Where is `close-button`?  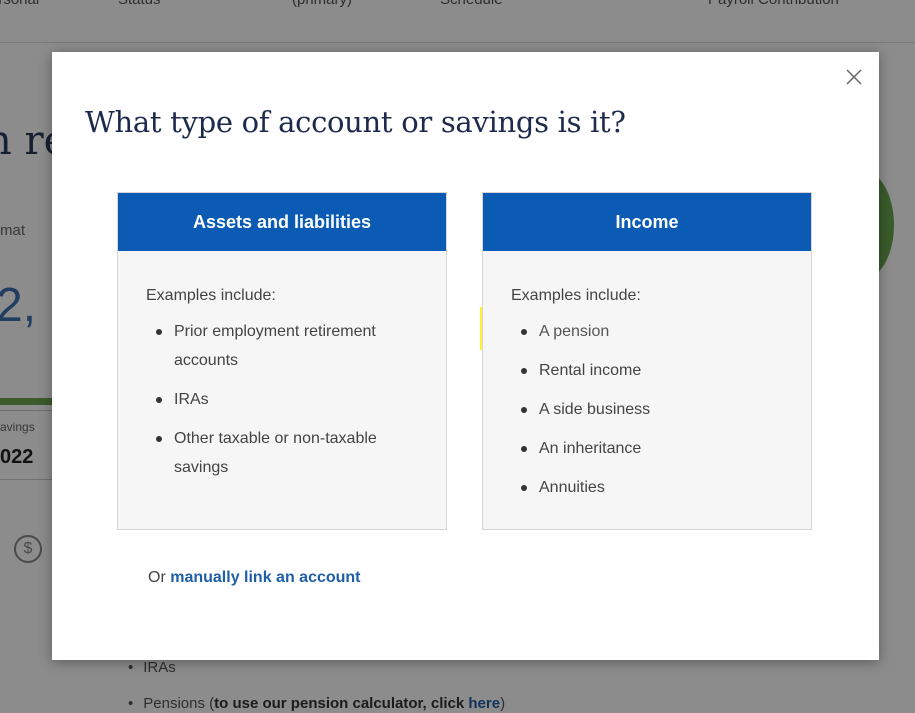 close-button is located at coordinates (854, 77).